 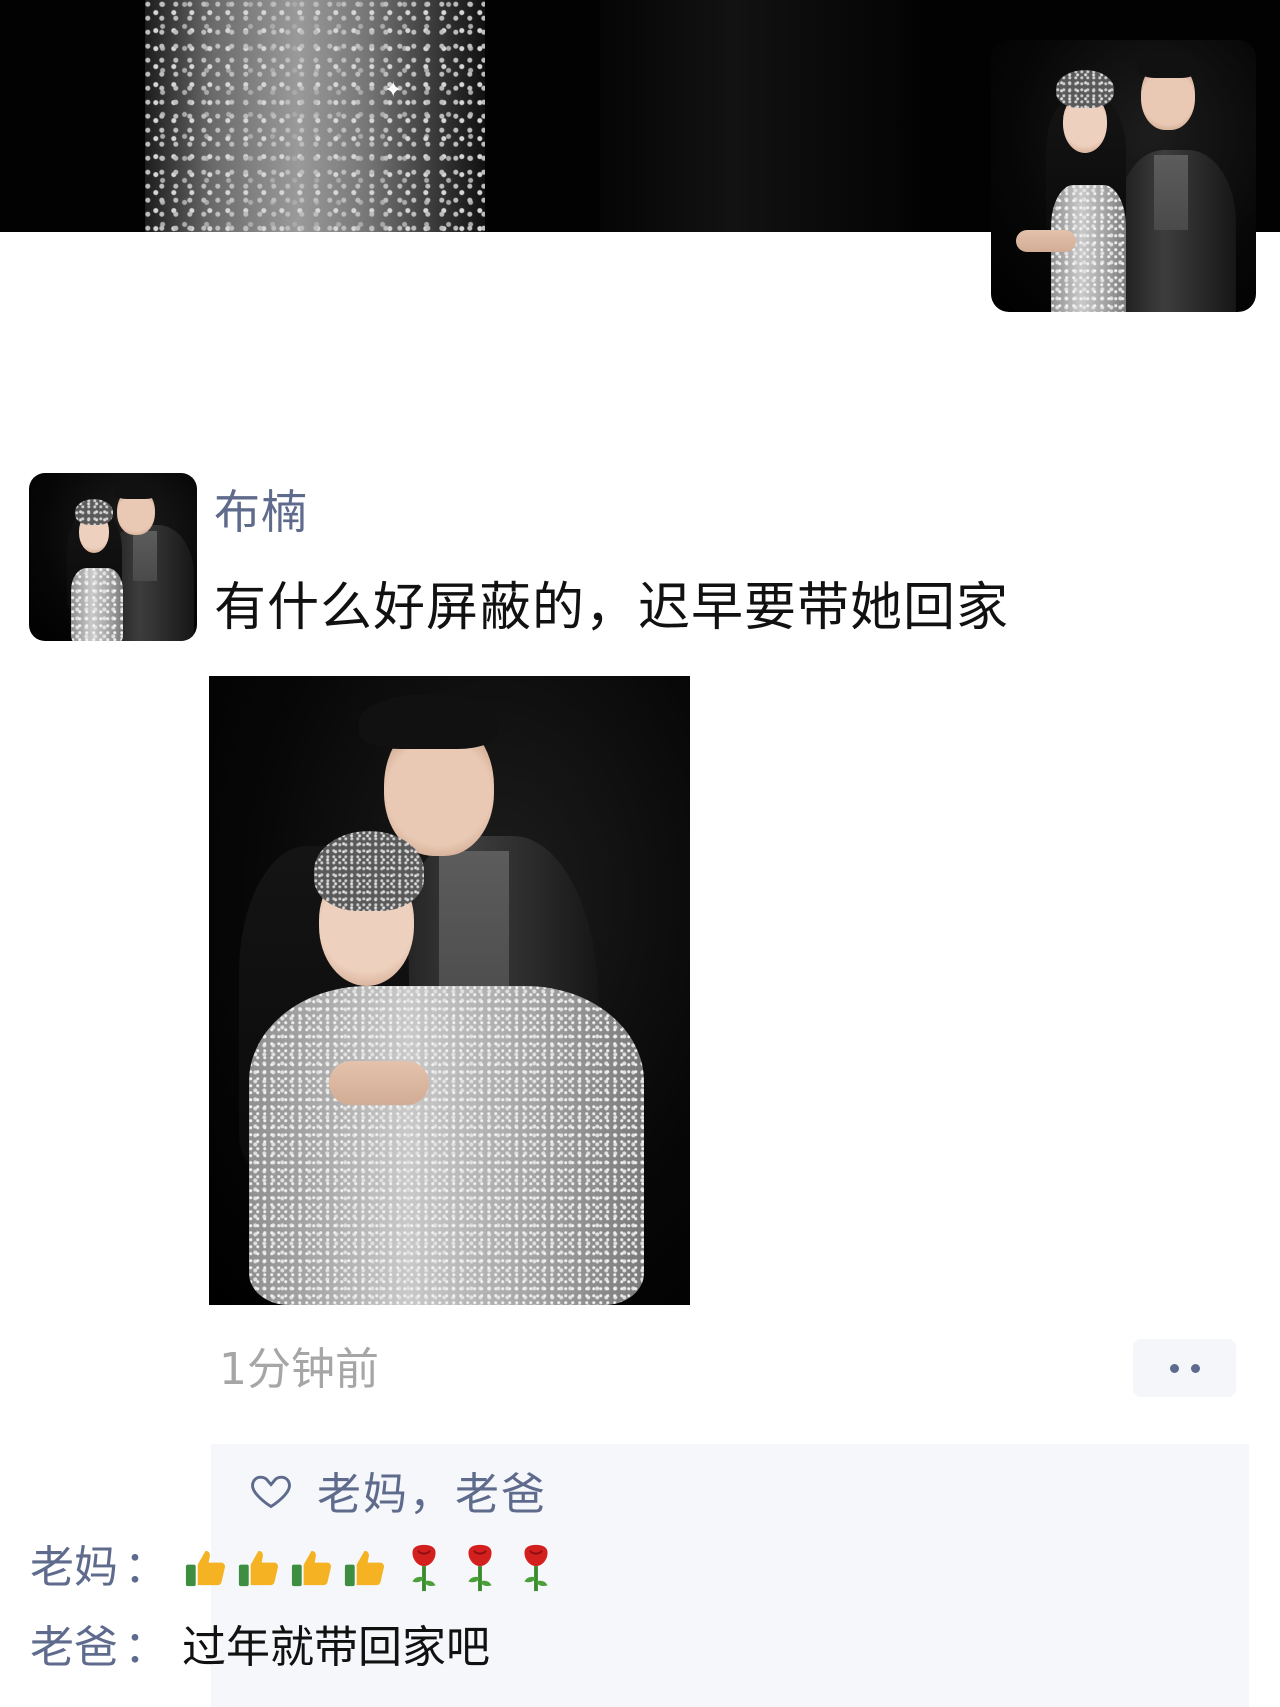 What do you see at coordinates (261, 512) in the screenshot?
I see `post-author-name: 布楠` at bounding box center [261, 512].